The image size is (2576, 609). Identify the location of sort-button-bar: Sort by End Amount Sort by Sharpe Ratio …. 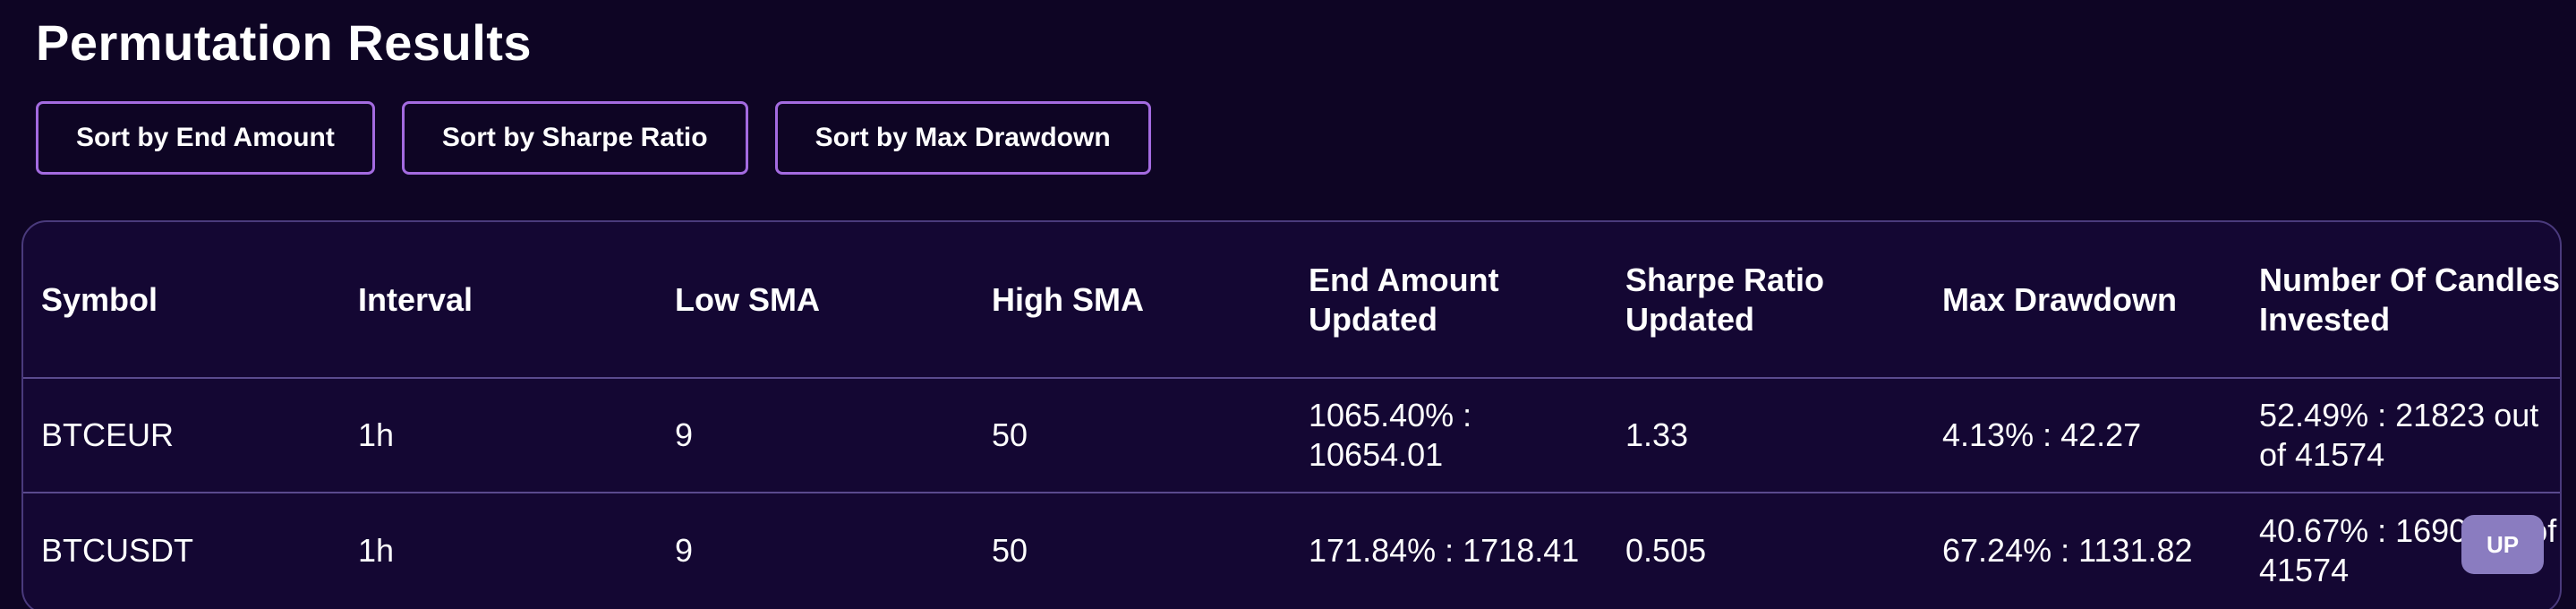
(593, 138).